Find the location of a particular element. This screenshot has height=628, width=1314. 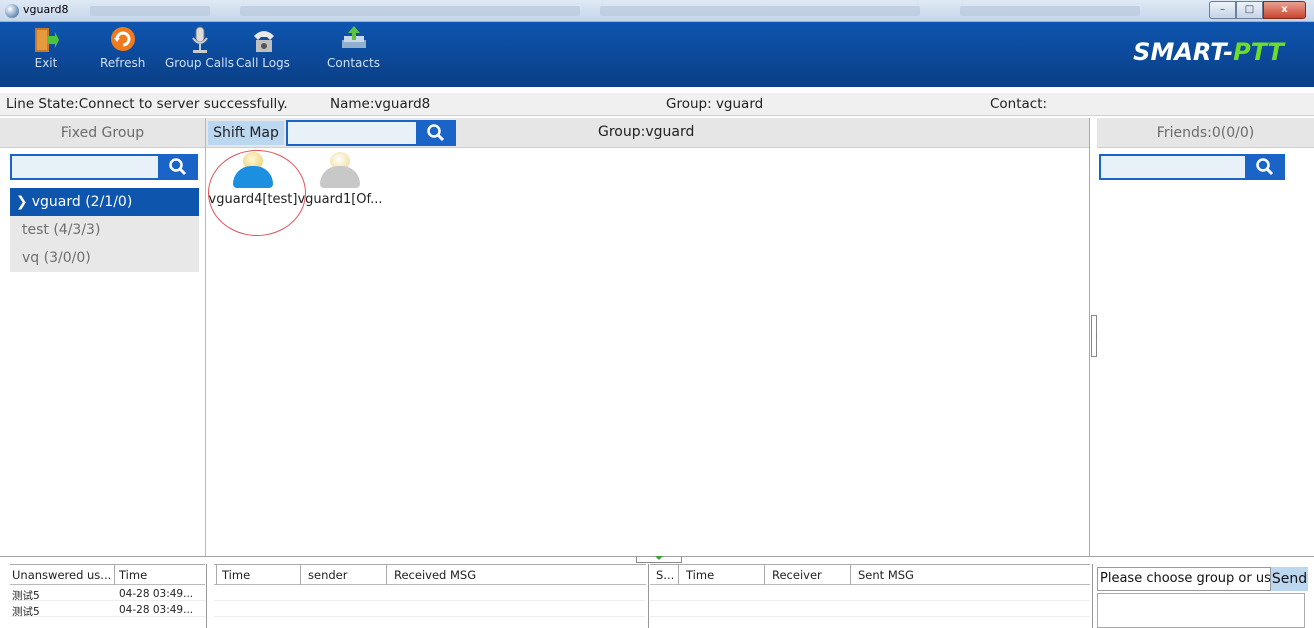

chevron-right-icon: ❯ is located at coordinates (22, 202).